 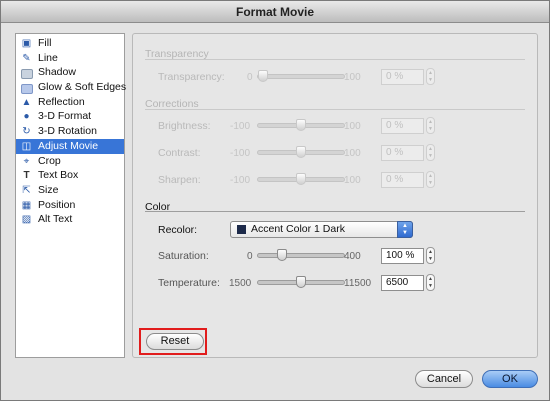 I want to click on contrast-label: Contrast:, so click(x=179, y=153).